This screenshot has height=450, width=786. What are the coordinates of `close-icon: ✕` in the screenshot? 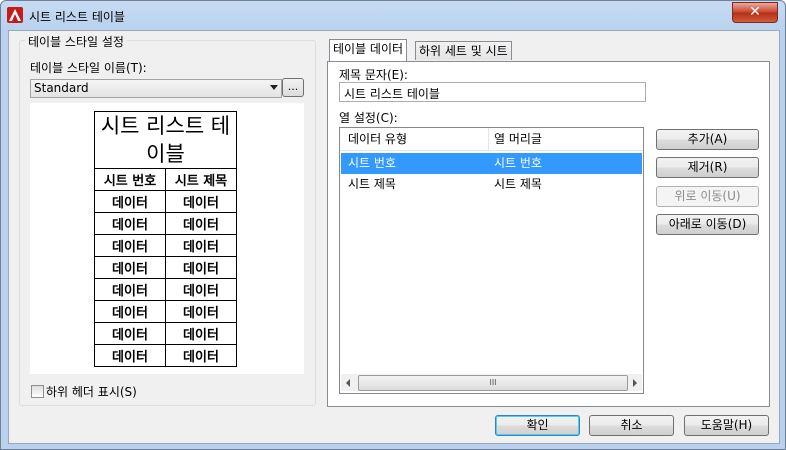 It's located at (755, 12).